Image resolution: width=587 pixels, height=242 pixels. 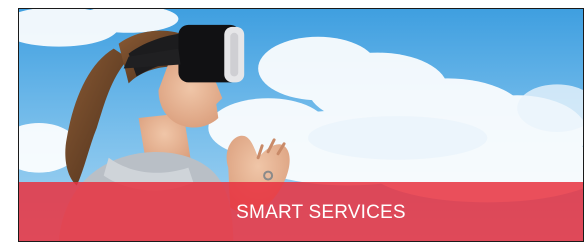 What do you see at coordinates (321, 212) in the screenshot?
I see `card-caption: SMART SERVICES` at bounding box center [321, 212].